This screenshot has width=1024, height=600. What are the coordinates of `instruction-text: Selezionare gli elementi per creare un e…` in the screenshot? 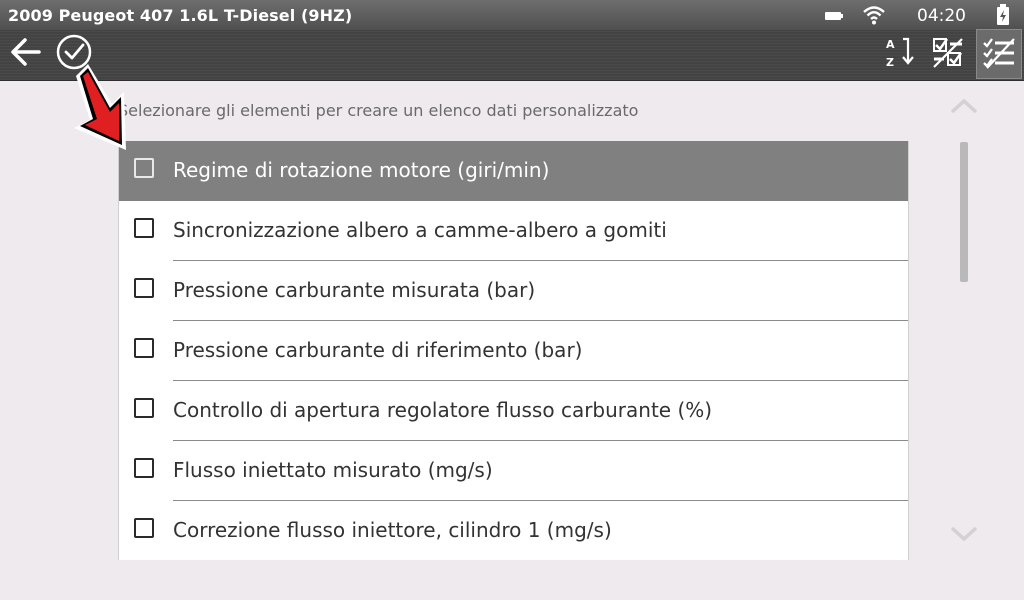 It's located at (378, 110).